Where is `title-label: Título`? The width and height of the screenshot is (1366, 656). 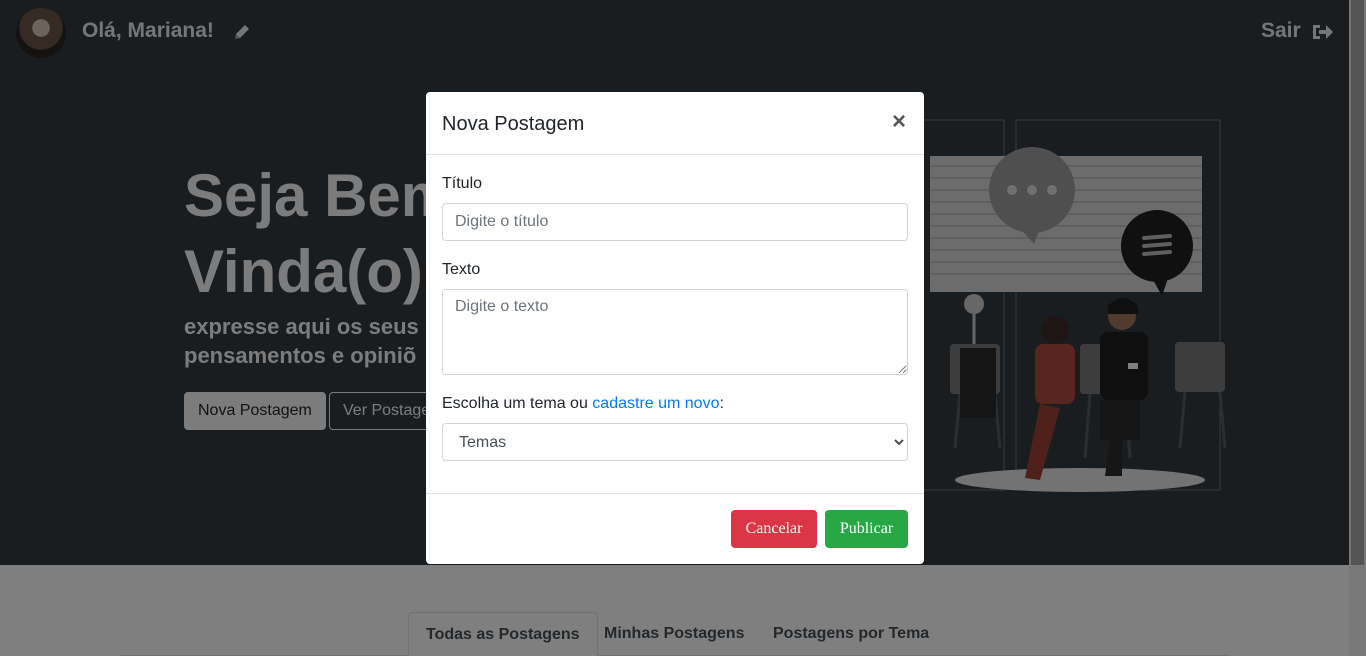 title-label: Título is located at coordinates (462, 183).